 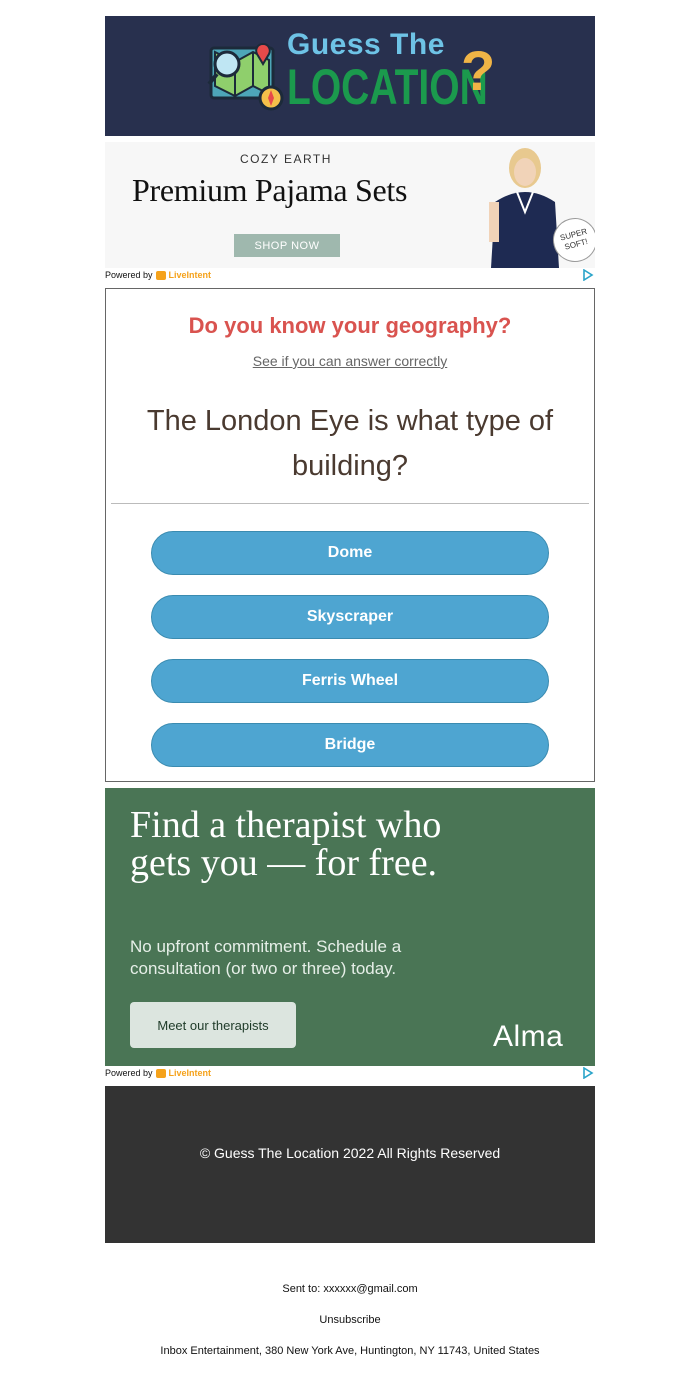 I want to click on meet-therapists-button: Meet our therapists, so click(x=213, y=1025).